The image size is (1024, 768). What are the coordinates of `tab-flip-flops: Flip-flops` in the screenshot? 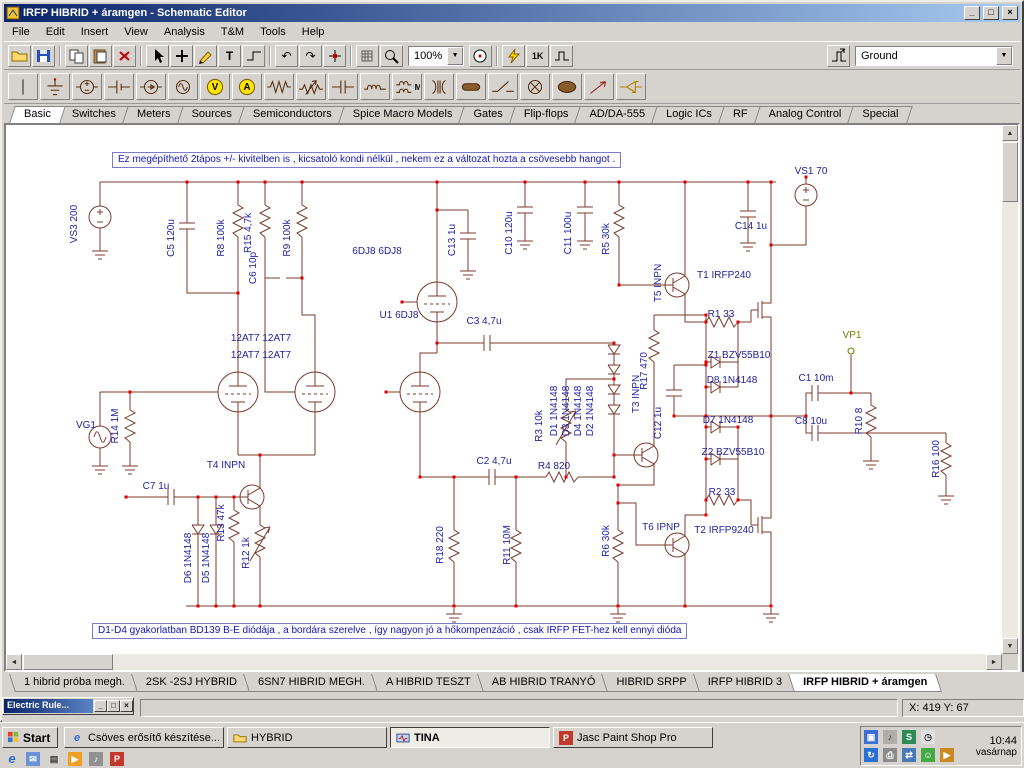 It's located at (546, 114).